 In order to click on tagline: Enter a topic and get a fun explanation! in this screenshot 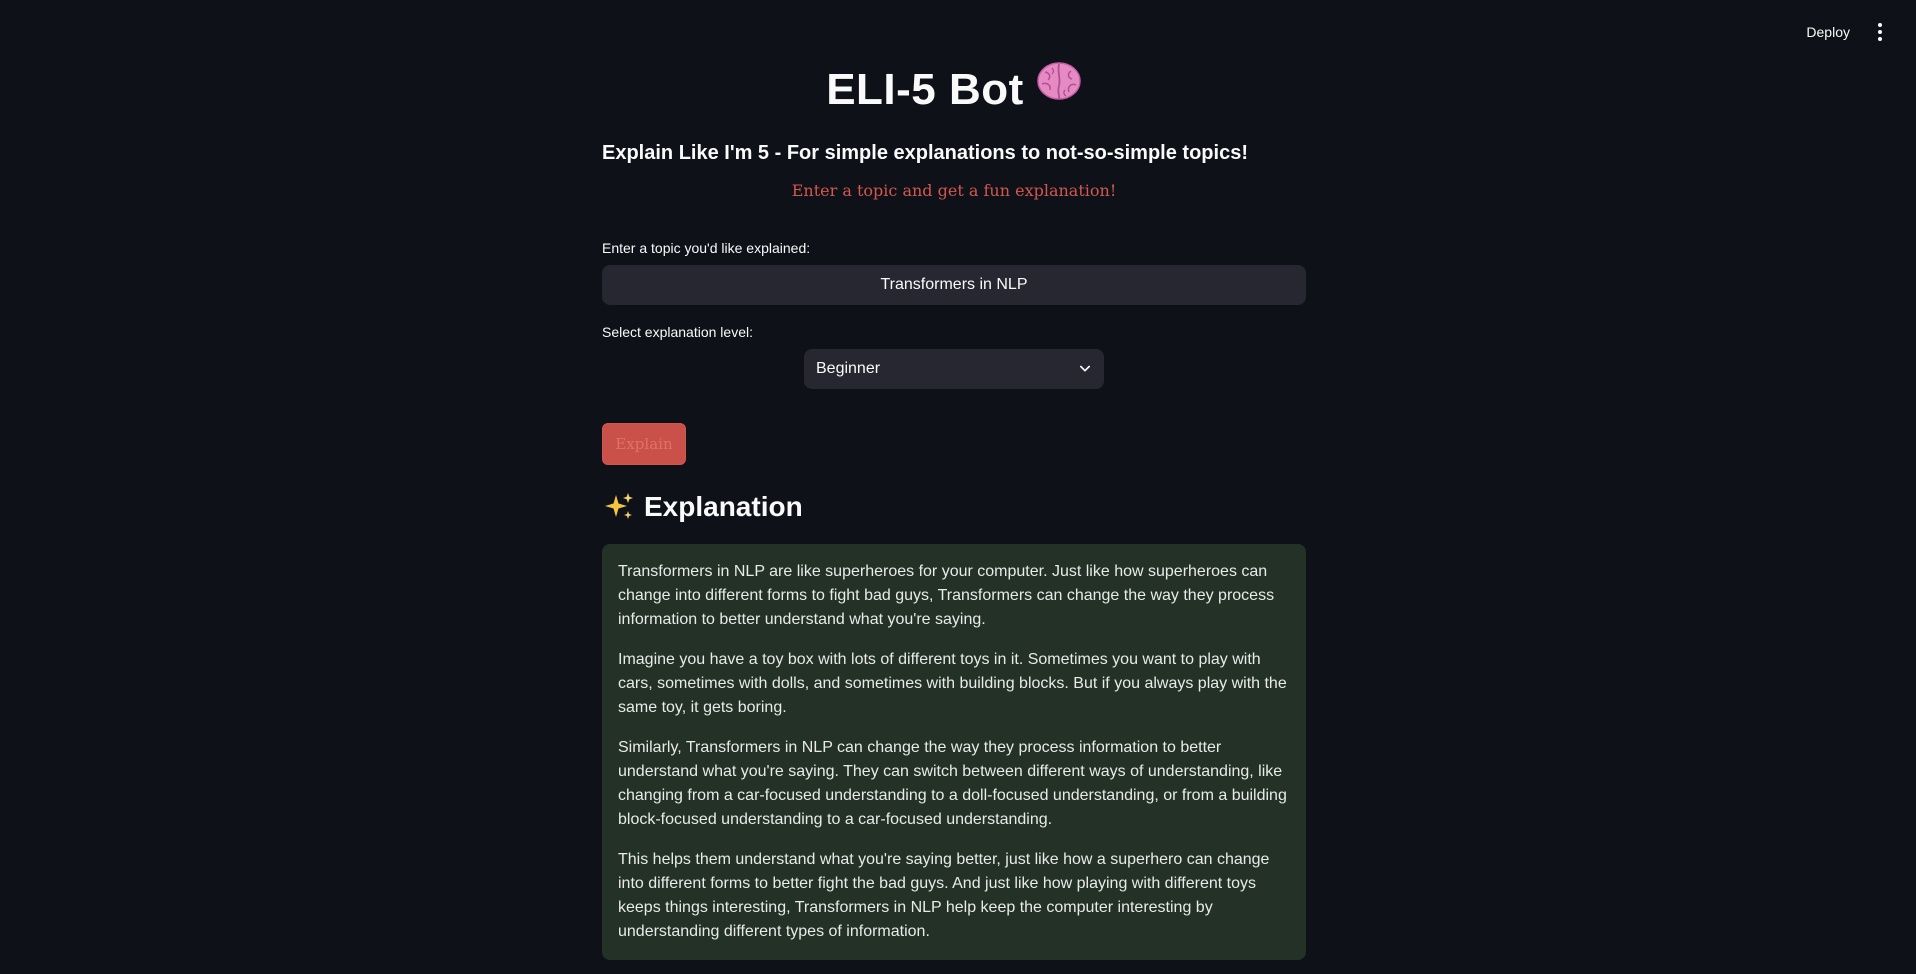, I will do `click(954, 190)`.